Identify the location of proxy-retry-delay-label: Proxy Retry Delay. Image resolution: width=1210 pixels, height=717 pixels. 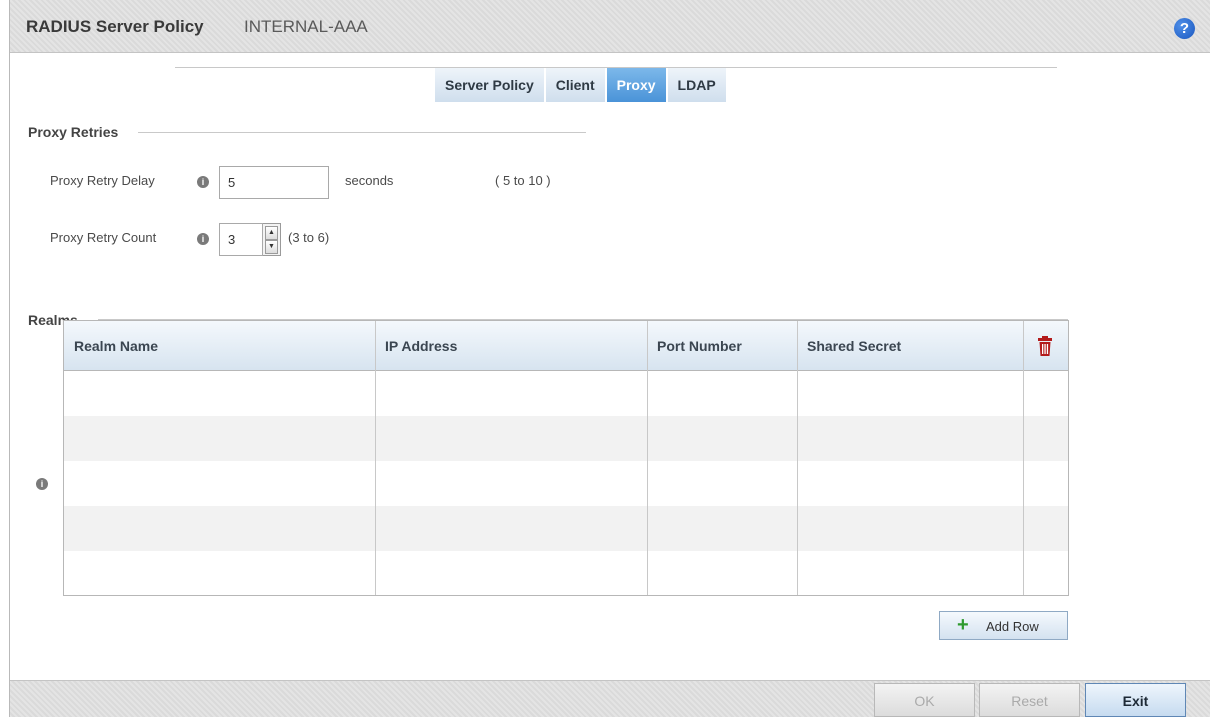
(102, 180).